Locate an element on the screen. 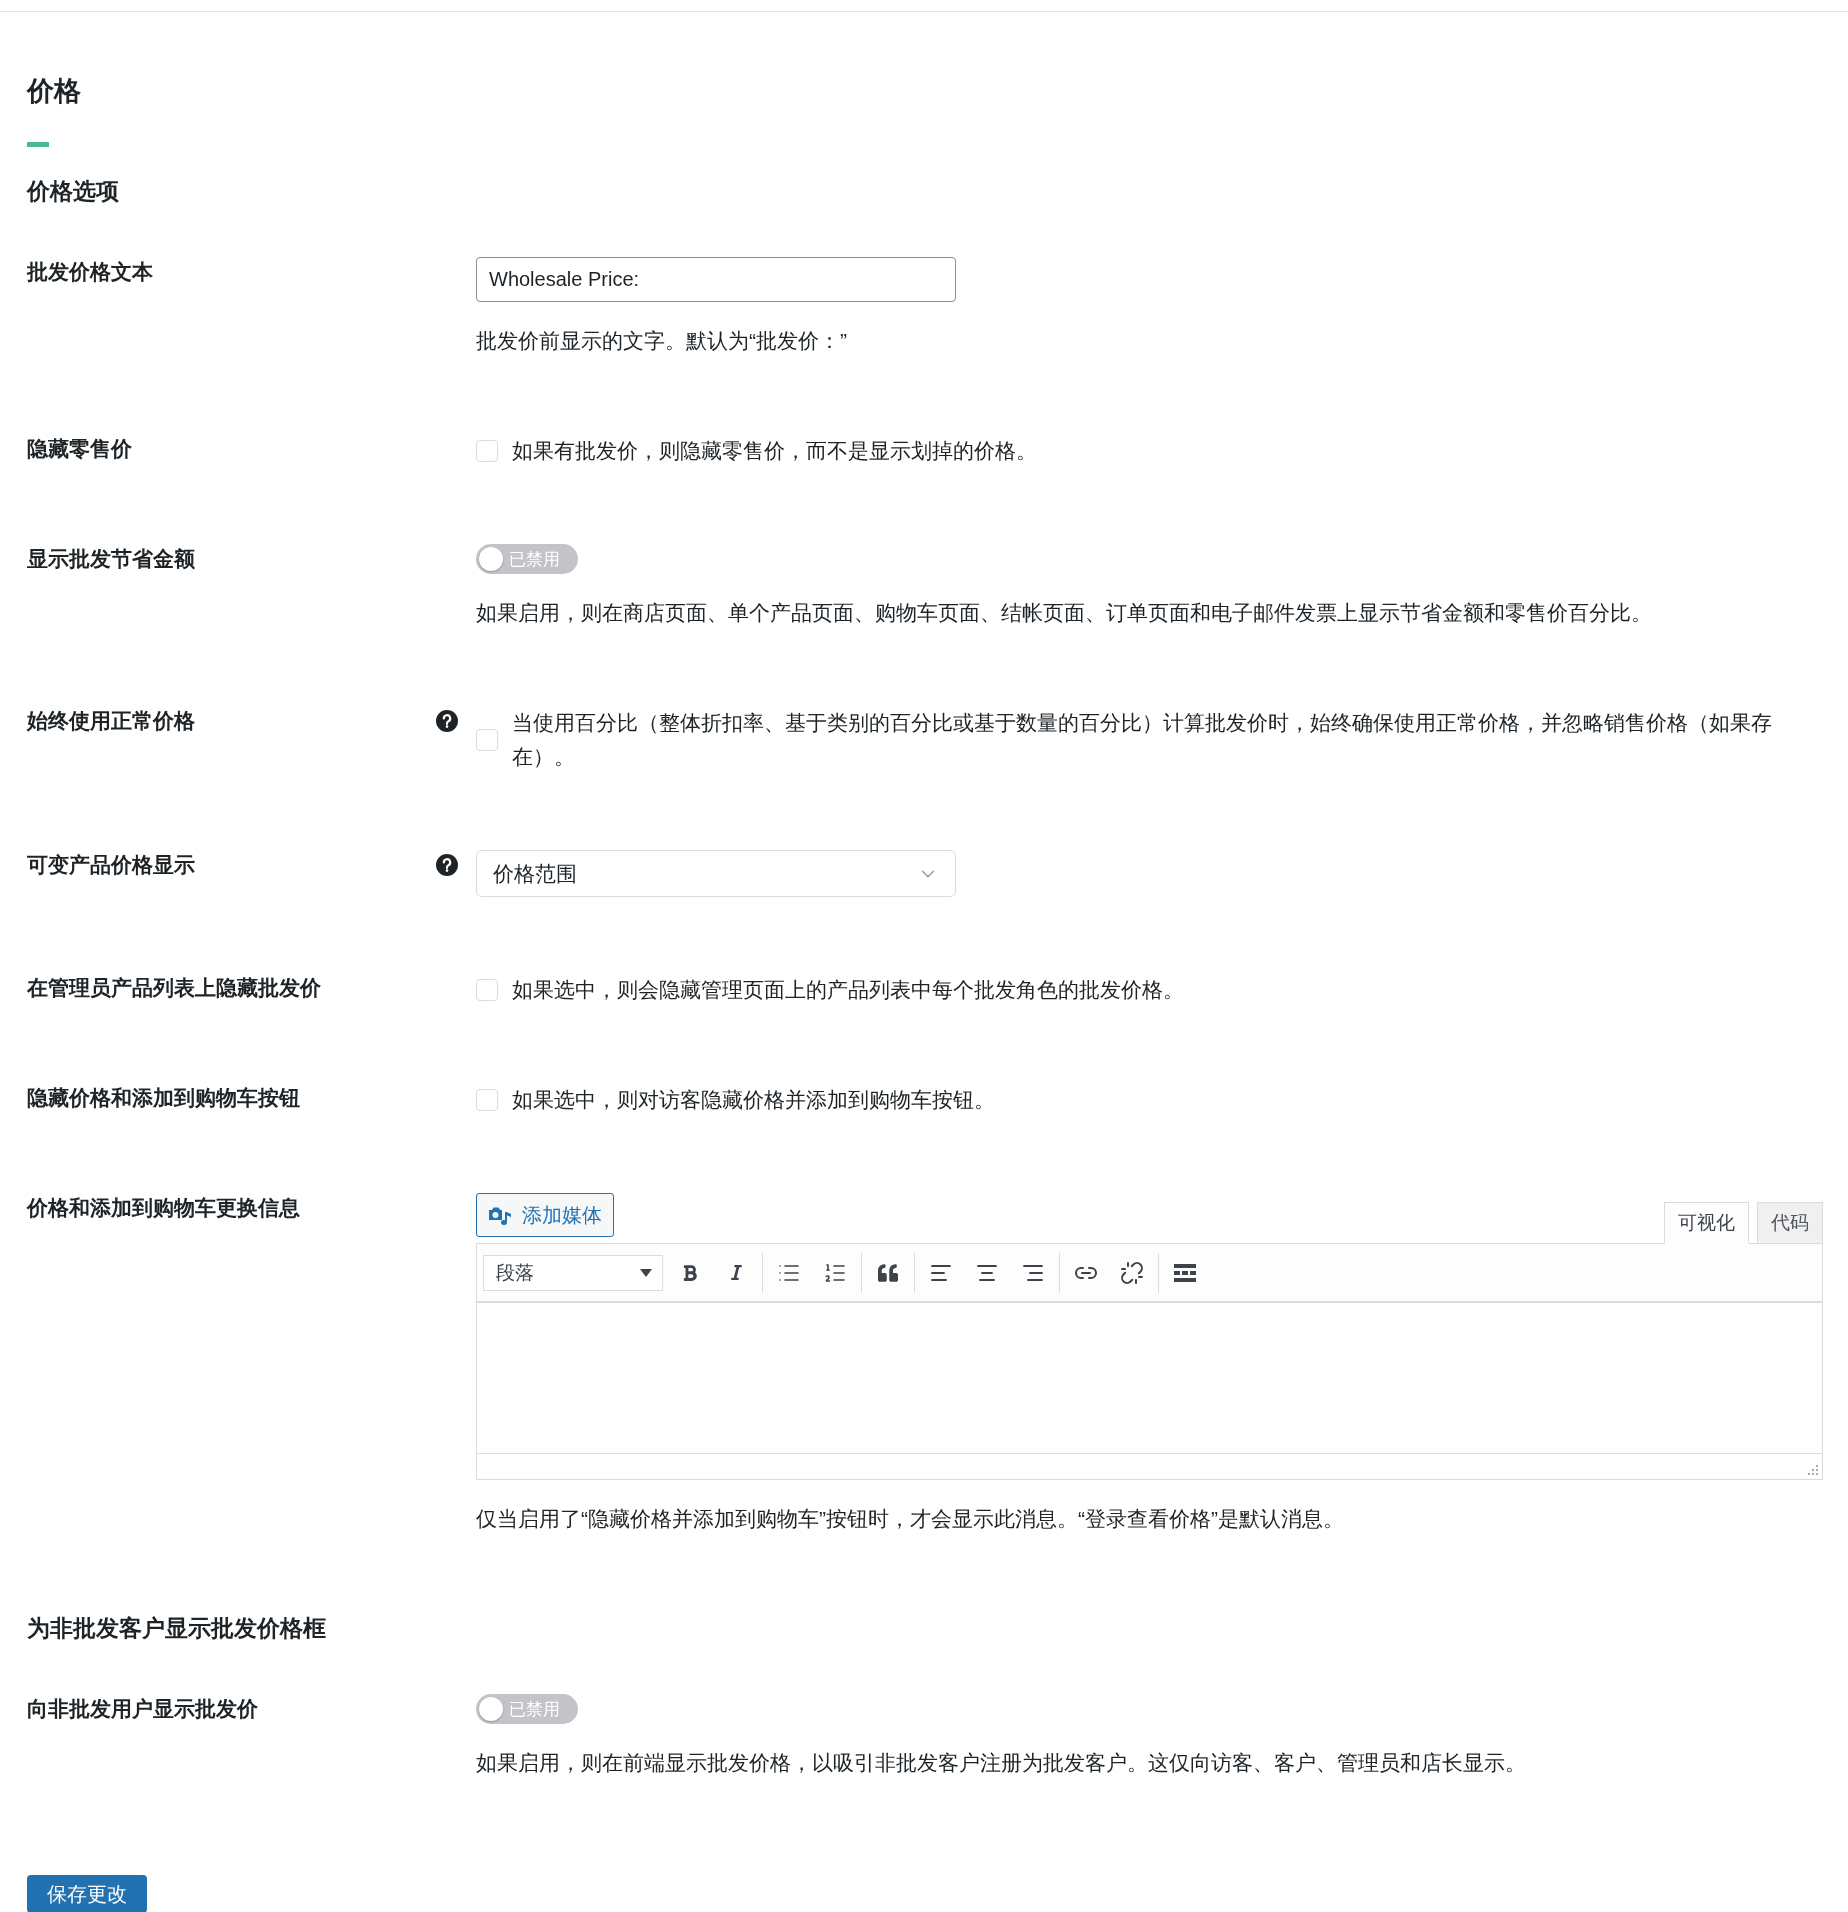  stacked-bars-icon is located at coordinates (1185, 1272).